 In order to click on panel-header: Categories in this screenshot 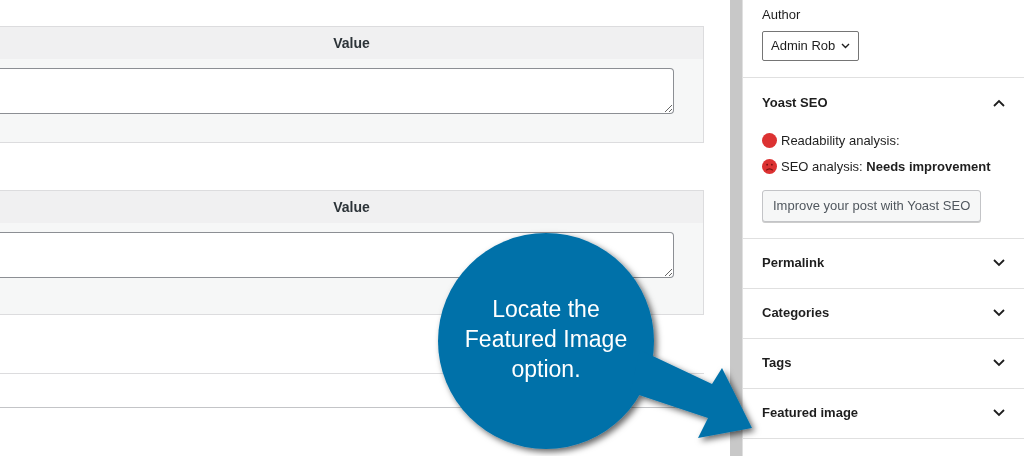, I will do `click(883, 313)`.